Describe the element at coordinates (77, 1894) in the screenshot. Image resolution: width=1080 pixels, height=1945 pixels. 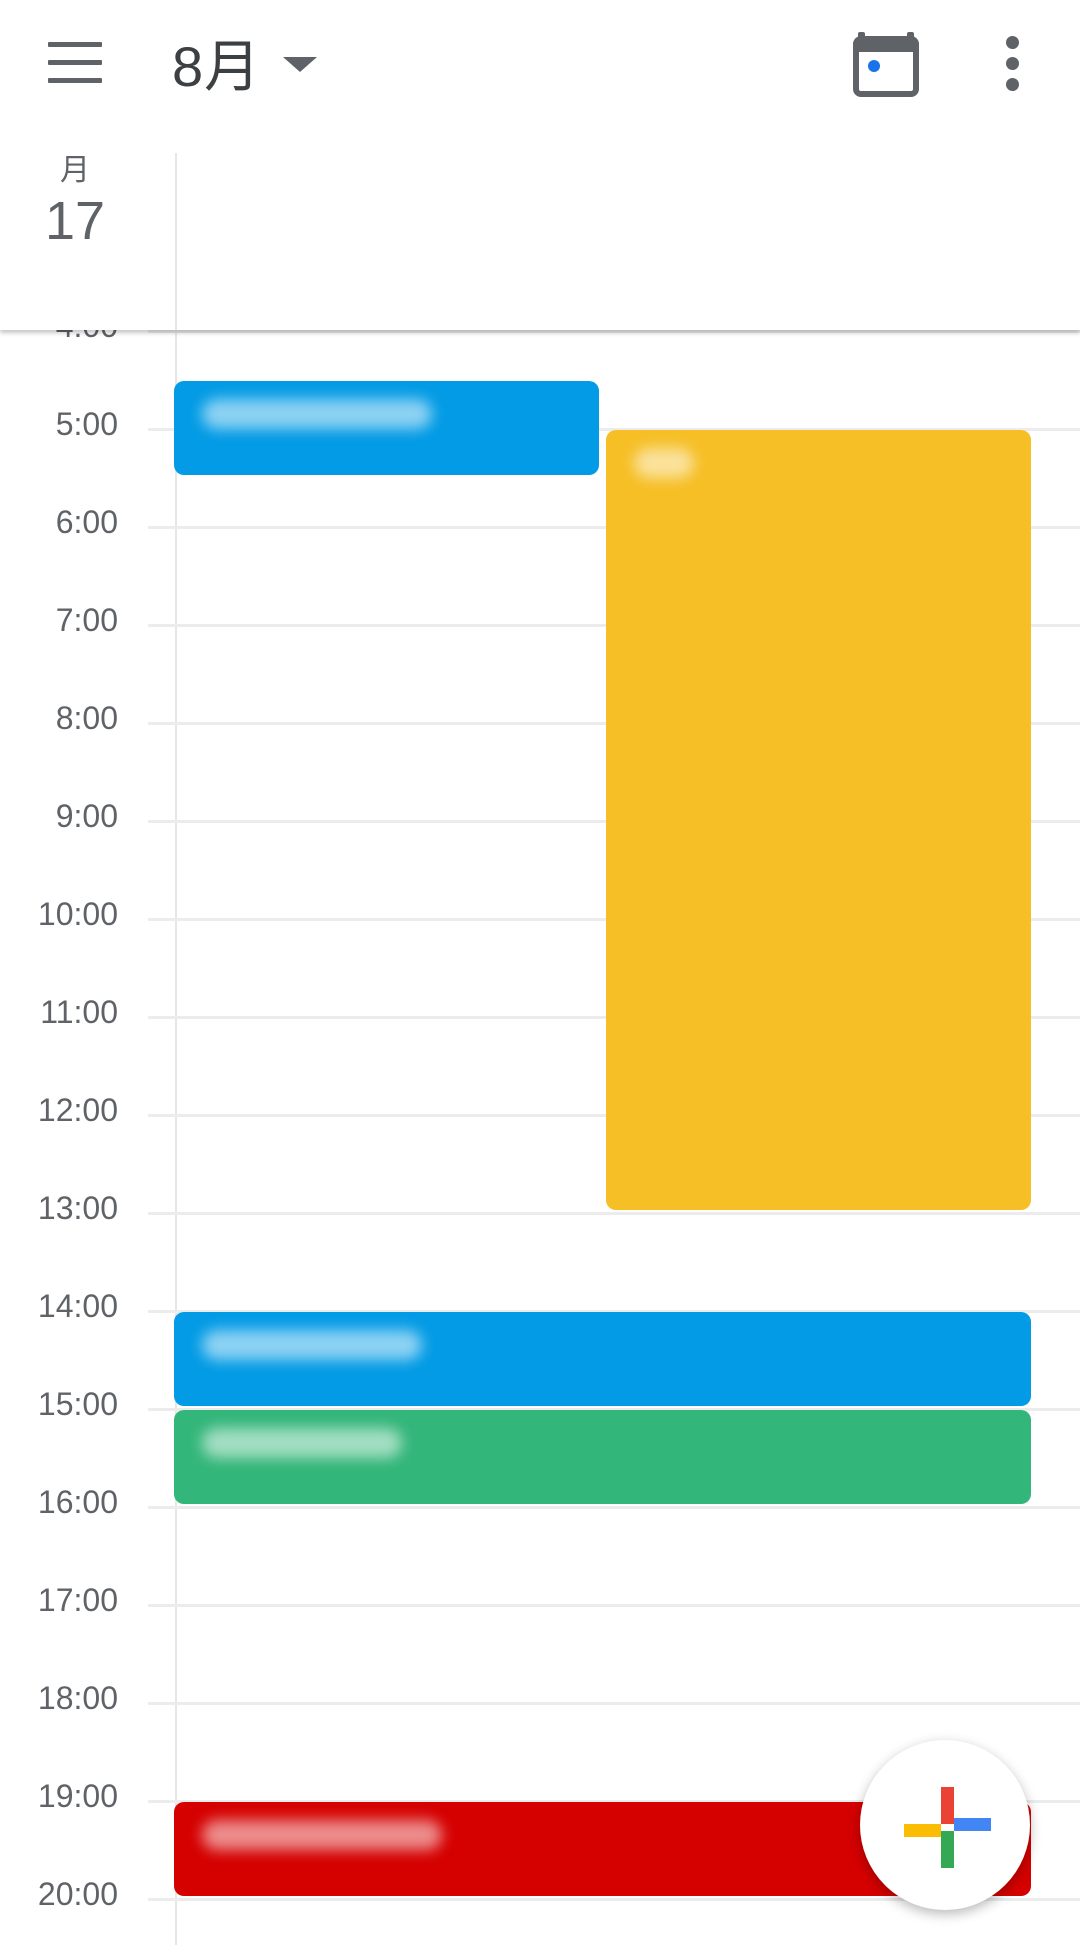
I see `hour-label: 20:00` at that location.